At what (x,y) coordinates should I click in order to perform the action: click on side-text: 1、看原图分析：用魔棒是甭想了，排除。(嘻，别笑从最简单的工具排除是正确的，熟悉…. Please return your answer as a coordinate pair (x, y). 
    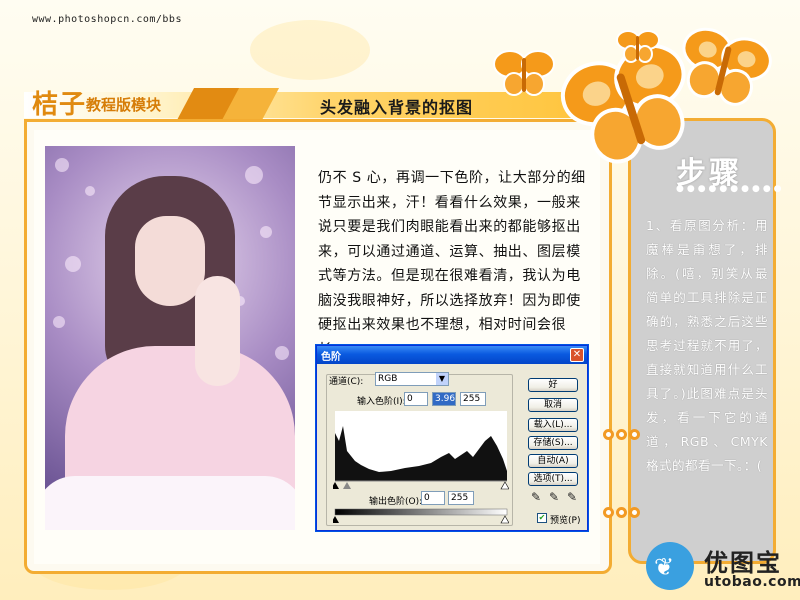
    Looking at the image, I should click on (707, 345).